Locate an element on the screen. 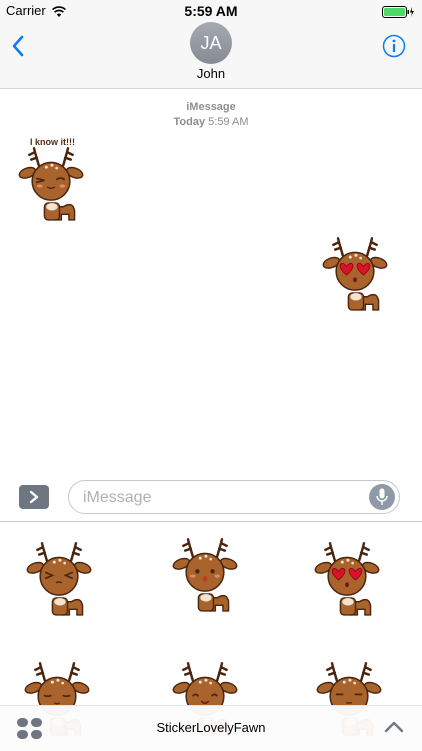  timestamp-day: Today is located at coordinates (189, 122).